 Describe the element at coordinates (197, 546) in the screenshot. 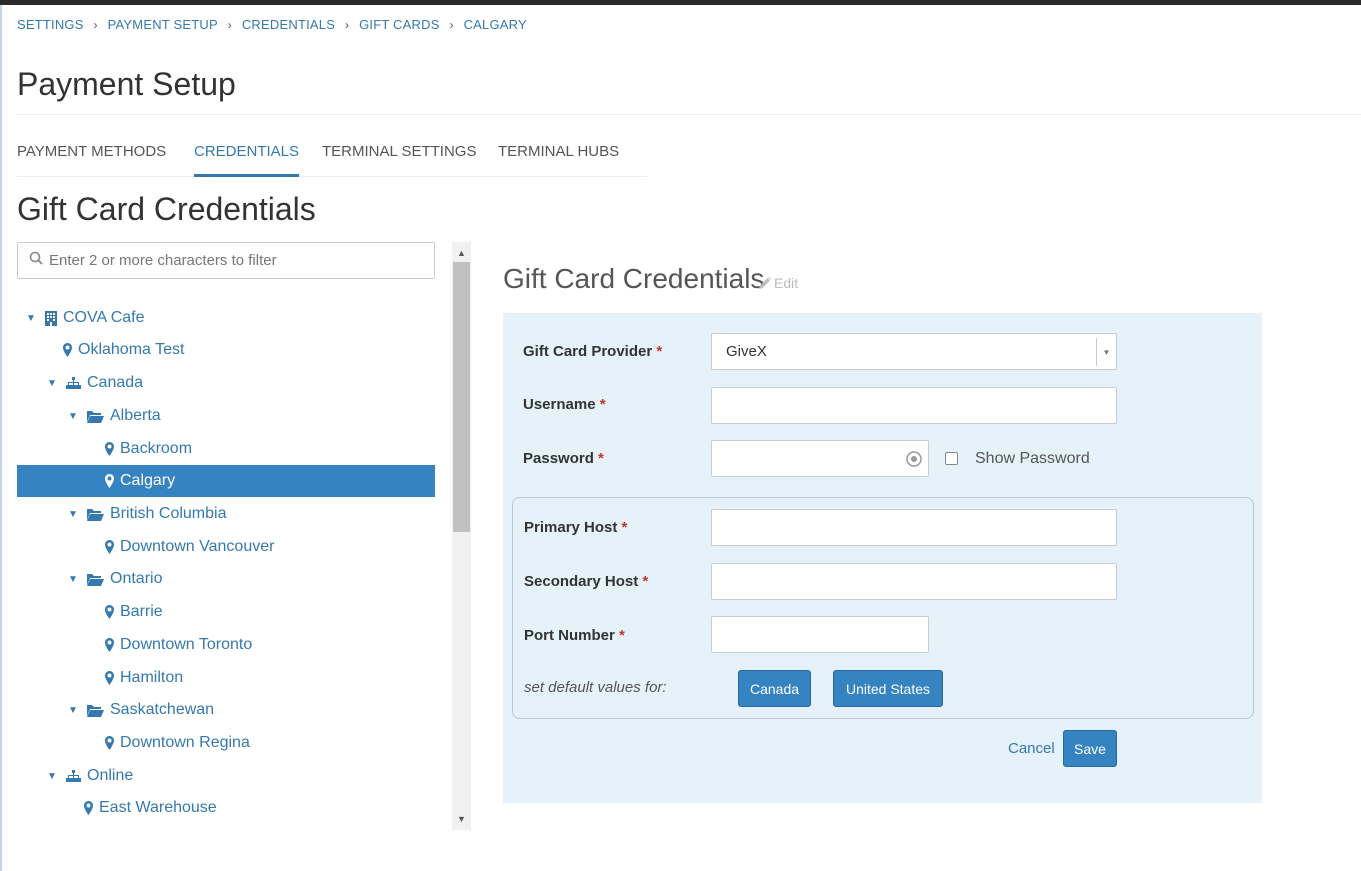

I see `tree-node-label: Downtown Vancouver` at that location.